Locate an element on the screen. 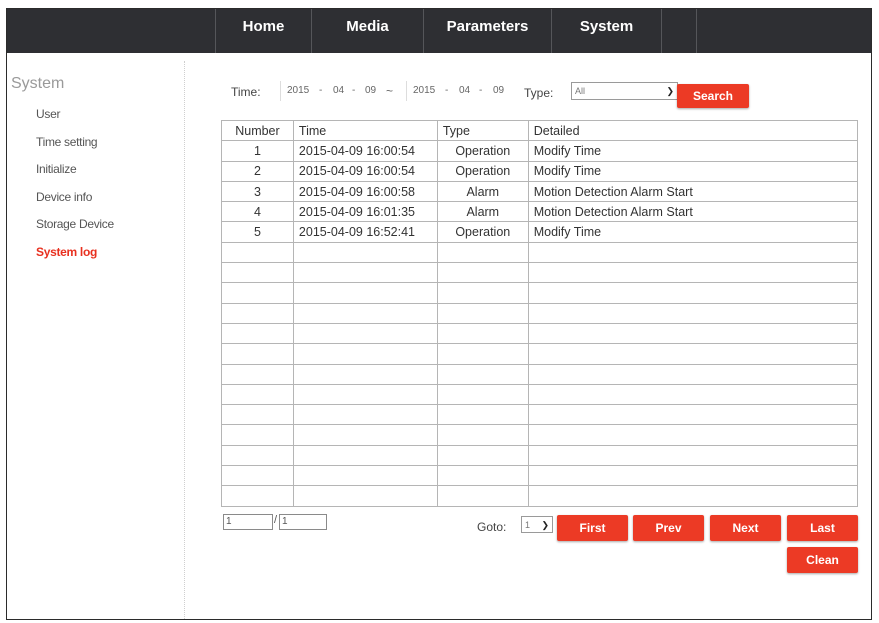 This screenshot has height=623, width=879. cell-number: 3 is located at coordinates (257, 191).